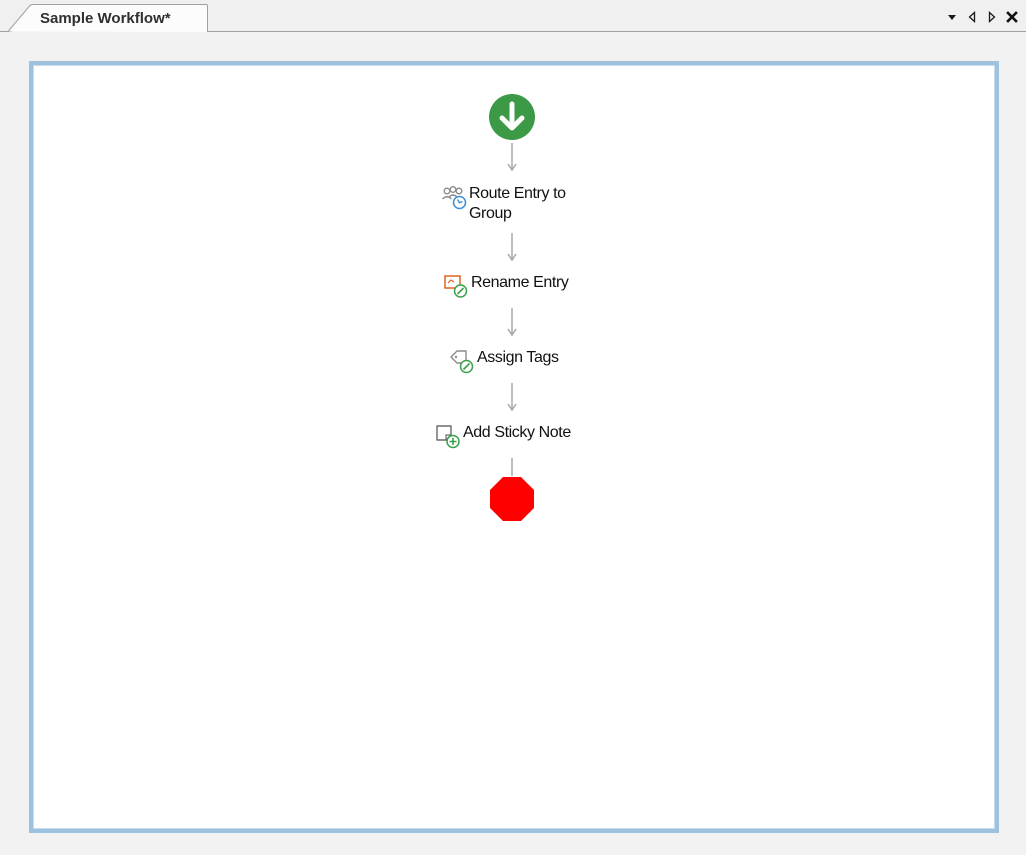 The image size is (1026, 855). Describe the element at coordinates (992, 17) in the screenshot. I see `scroll-right-icon` at that location.